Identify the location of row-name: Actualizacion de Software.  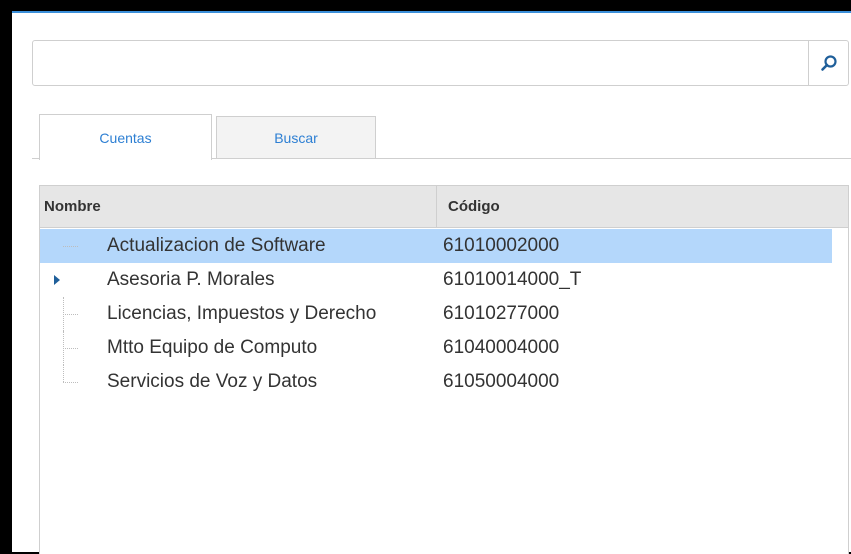
(216, 245).